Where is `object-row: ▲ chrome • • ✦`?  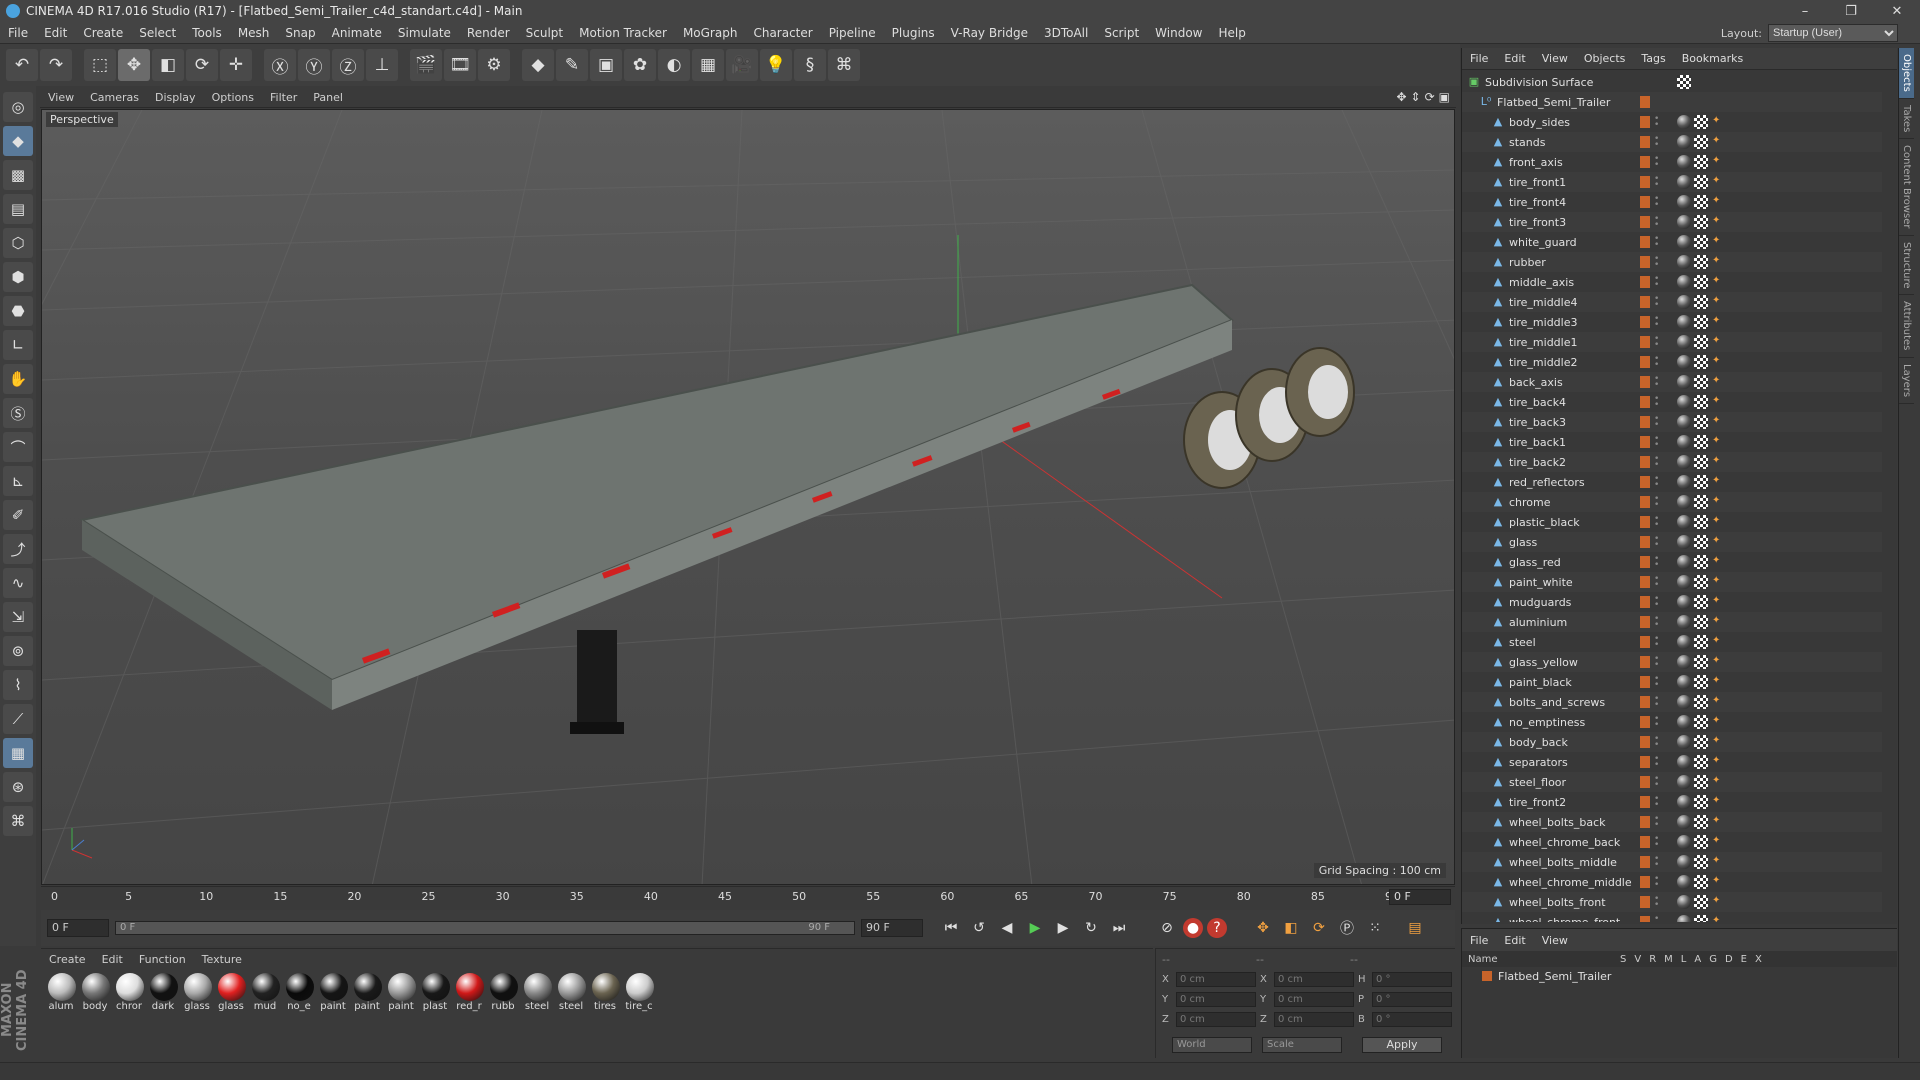
object-row: ▲ chrome • • ✦ is located at coordinates (1672, 502).